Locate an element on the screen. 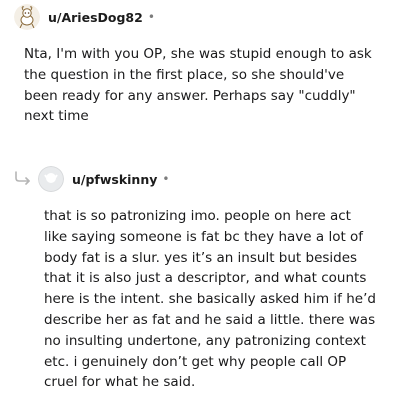  comment-line: next time is located at coordinates (56, 116).